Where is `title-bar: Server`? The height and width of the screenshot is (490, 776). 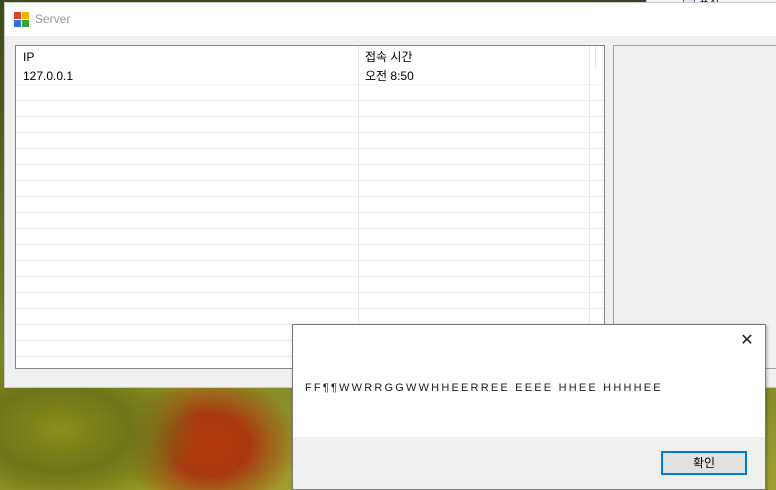
title-bar: Server is located at coordinates (390, 19).